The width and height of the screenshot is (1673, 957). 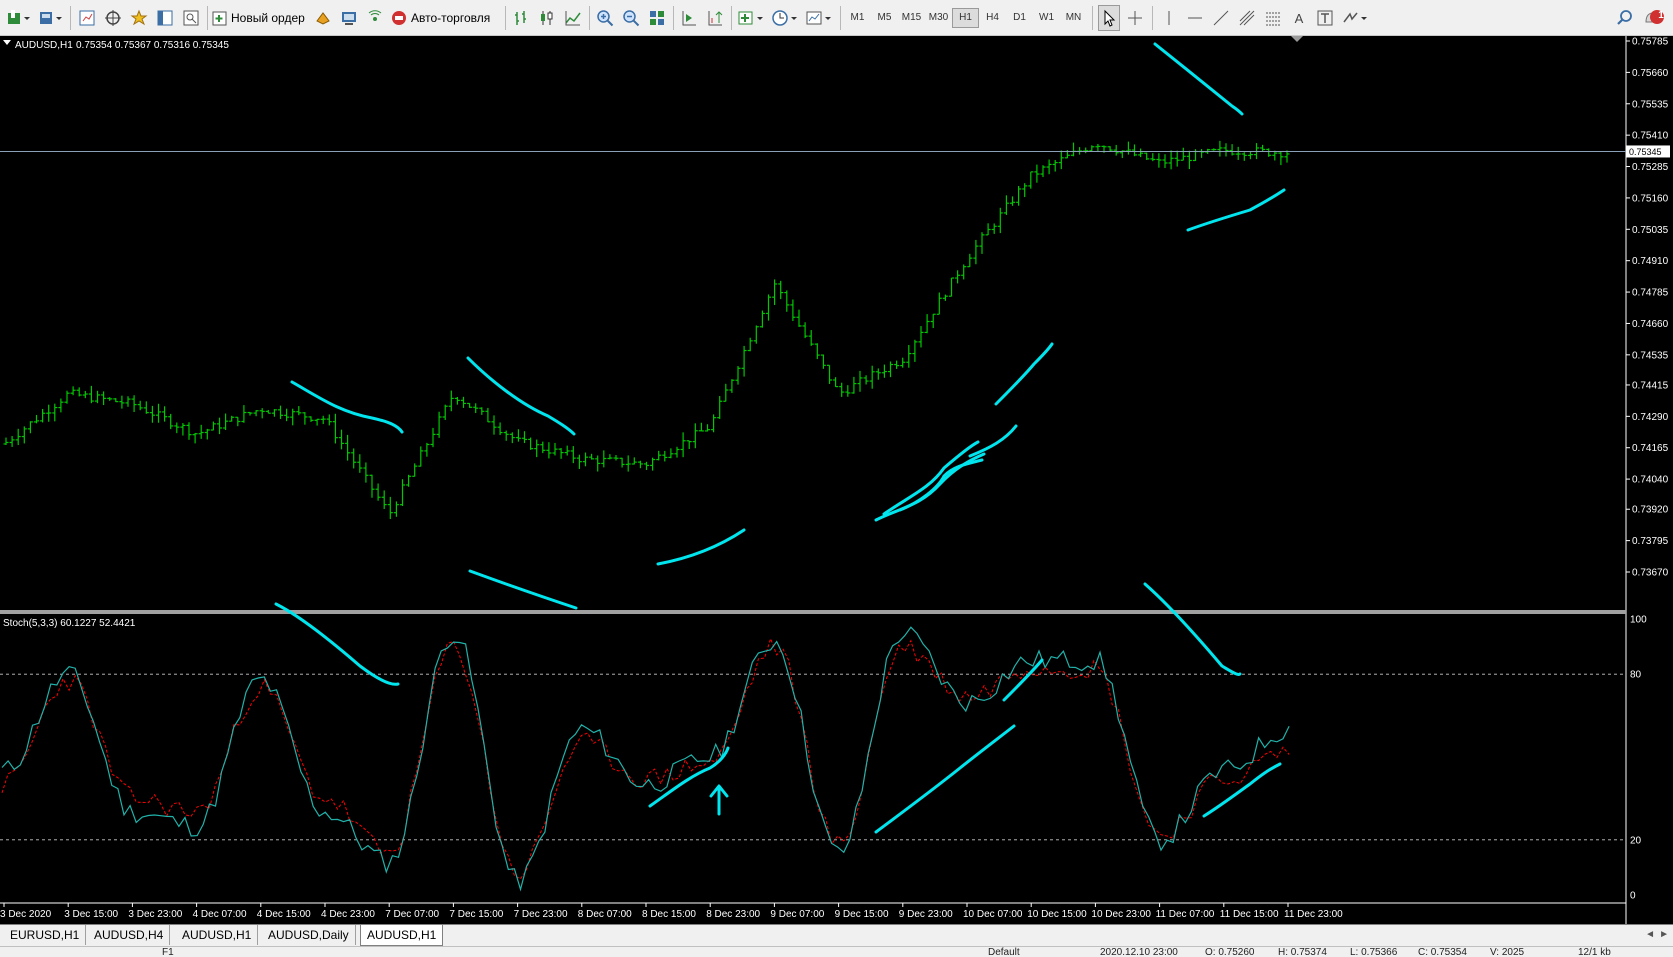 I want to click on trendline-button, so click(x=1221, y=18).